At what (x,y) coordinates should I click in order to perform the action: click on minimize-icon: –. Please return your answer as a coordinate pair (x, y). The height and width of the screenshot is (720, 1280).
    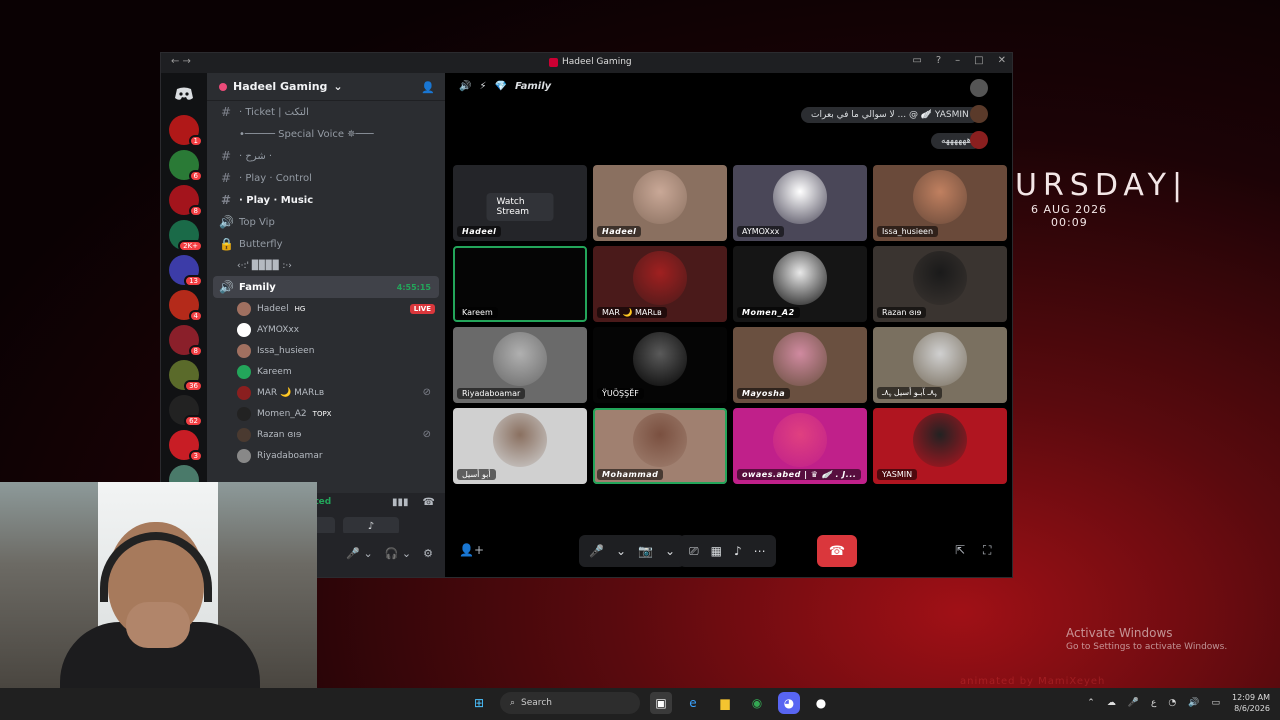
    Looking at the image, I should click on (957, 60).